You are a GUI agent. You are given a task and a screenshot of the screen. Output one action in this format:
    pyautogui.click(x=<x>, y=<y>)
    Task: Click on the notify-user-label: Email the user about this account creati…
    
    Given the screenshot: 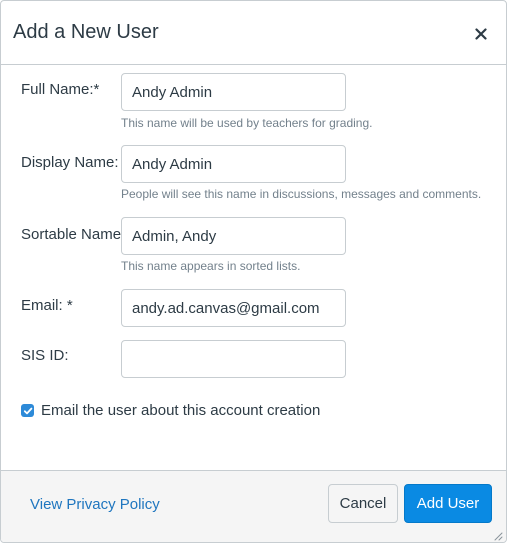 What is the action you would take?
    pyautogui.click(x=181, y=410)
    